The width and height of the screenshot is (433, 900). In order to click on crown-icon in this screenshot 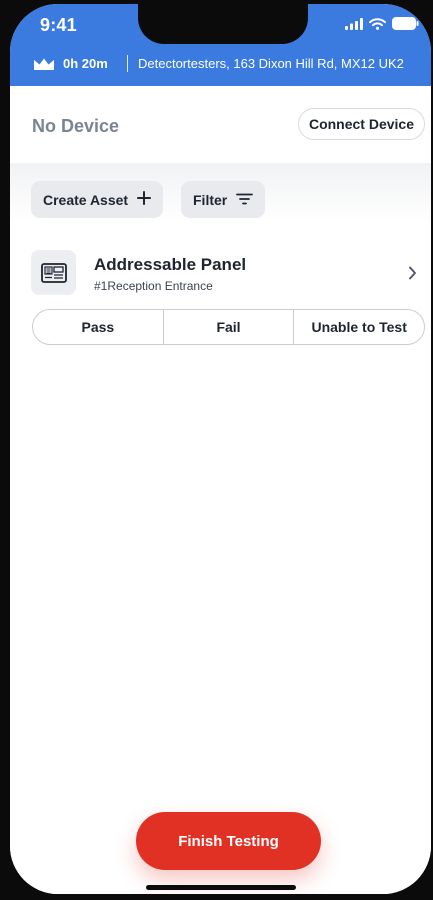, I will do `click(44, 65)`.